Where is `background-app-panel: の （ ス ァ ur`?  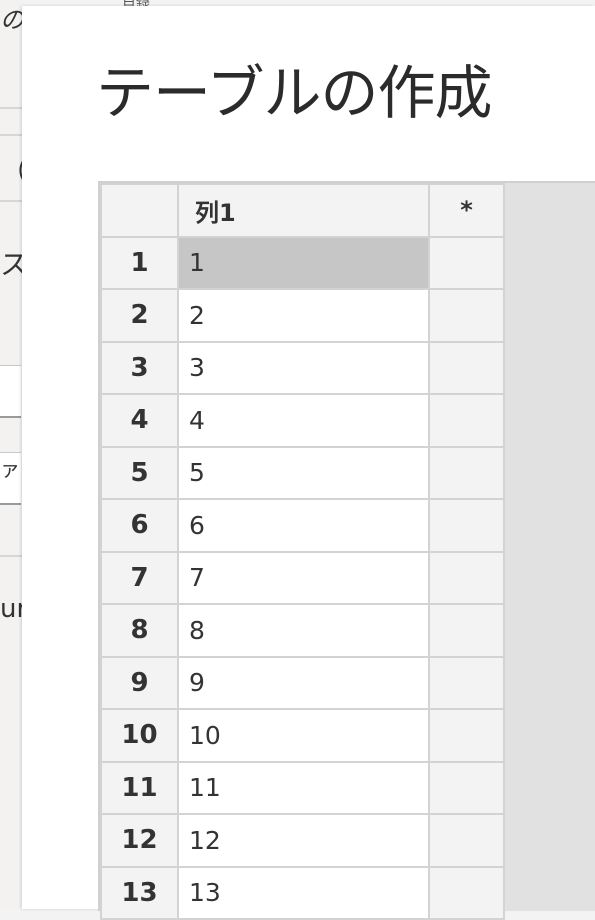 background-app-panel: の （ ス ァ ur is located at coordinates (11, 454).